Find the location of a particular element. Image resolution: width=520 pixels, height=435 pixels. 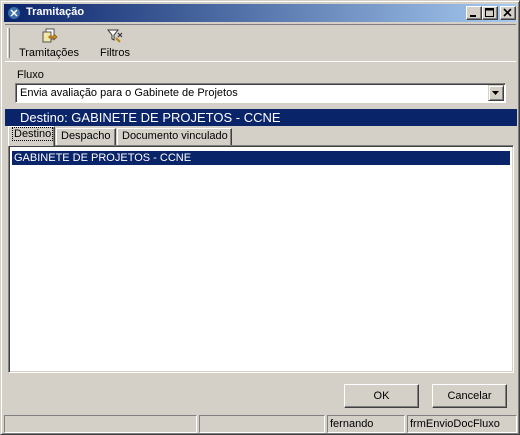

toolbar-grip is located at coordinates (8, 43).